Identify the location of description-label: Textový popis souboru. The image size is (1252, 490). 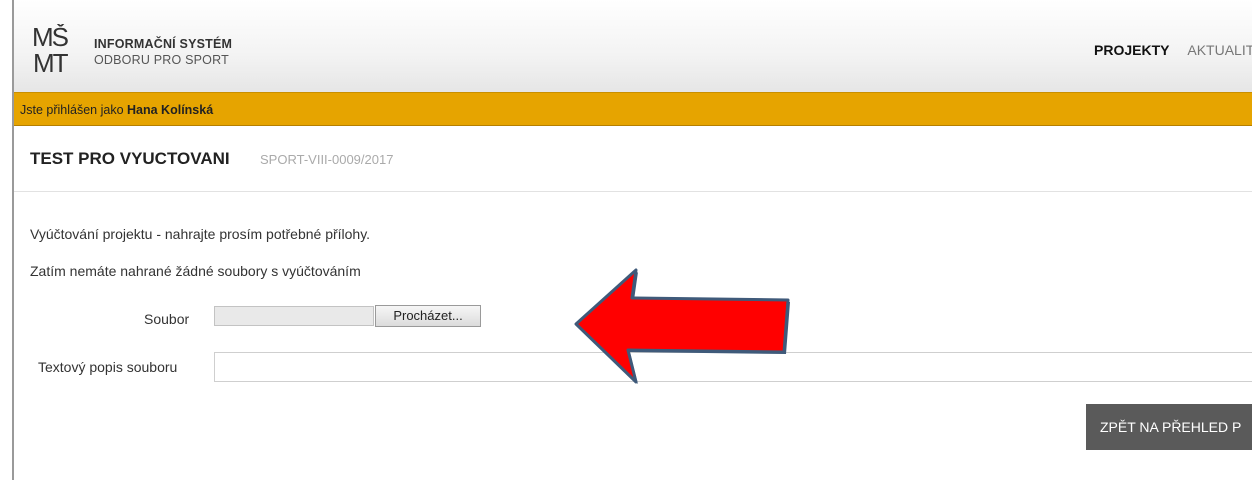
(108, 367).